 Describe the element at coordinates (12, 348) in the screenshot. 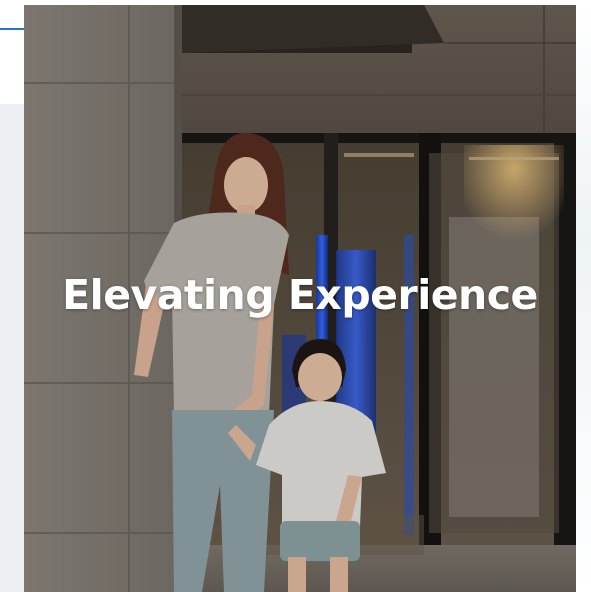

I see `background-panel` at that location.